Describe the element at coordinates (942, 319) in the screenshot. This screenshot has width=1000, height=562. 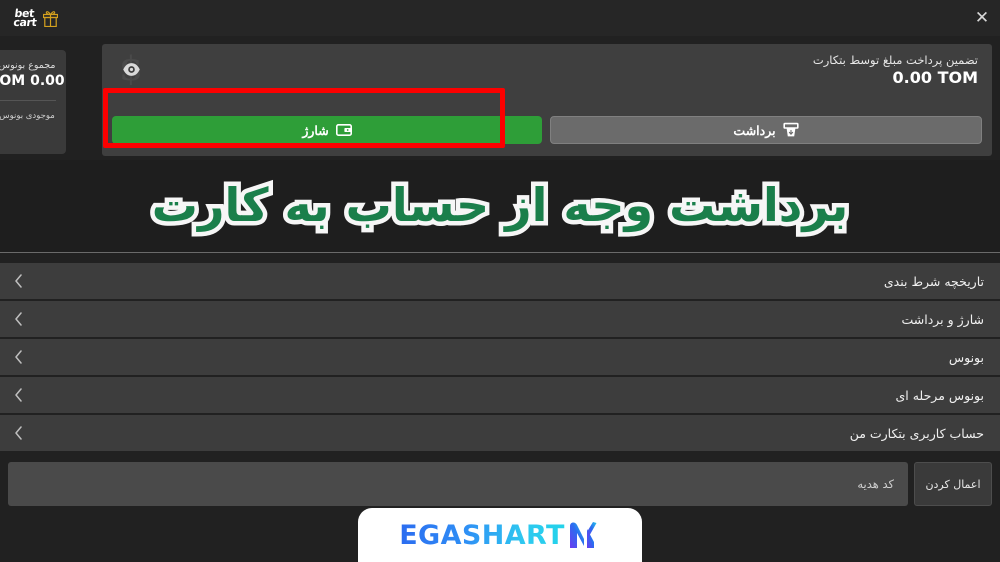
I see `menu-item-label: شارژ و برداشت` at that location.